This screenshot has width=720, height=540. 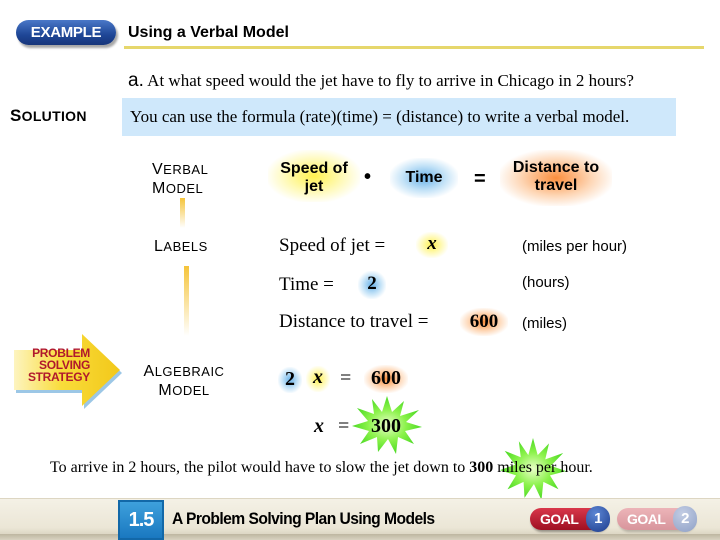 What do you see at coordinates (54, 116) in the screenshot?
I see `solution-label-rest: OLUTION` at bounding box center [54, 116].